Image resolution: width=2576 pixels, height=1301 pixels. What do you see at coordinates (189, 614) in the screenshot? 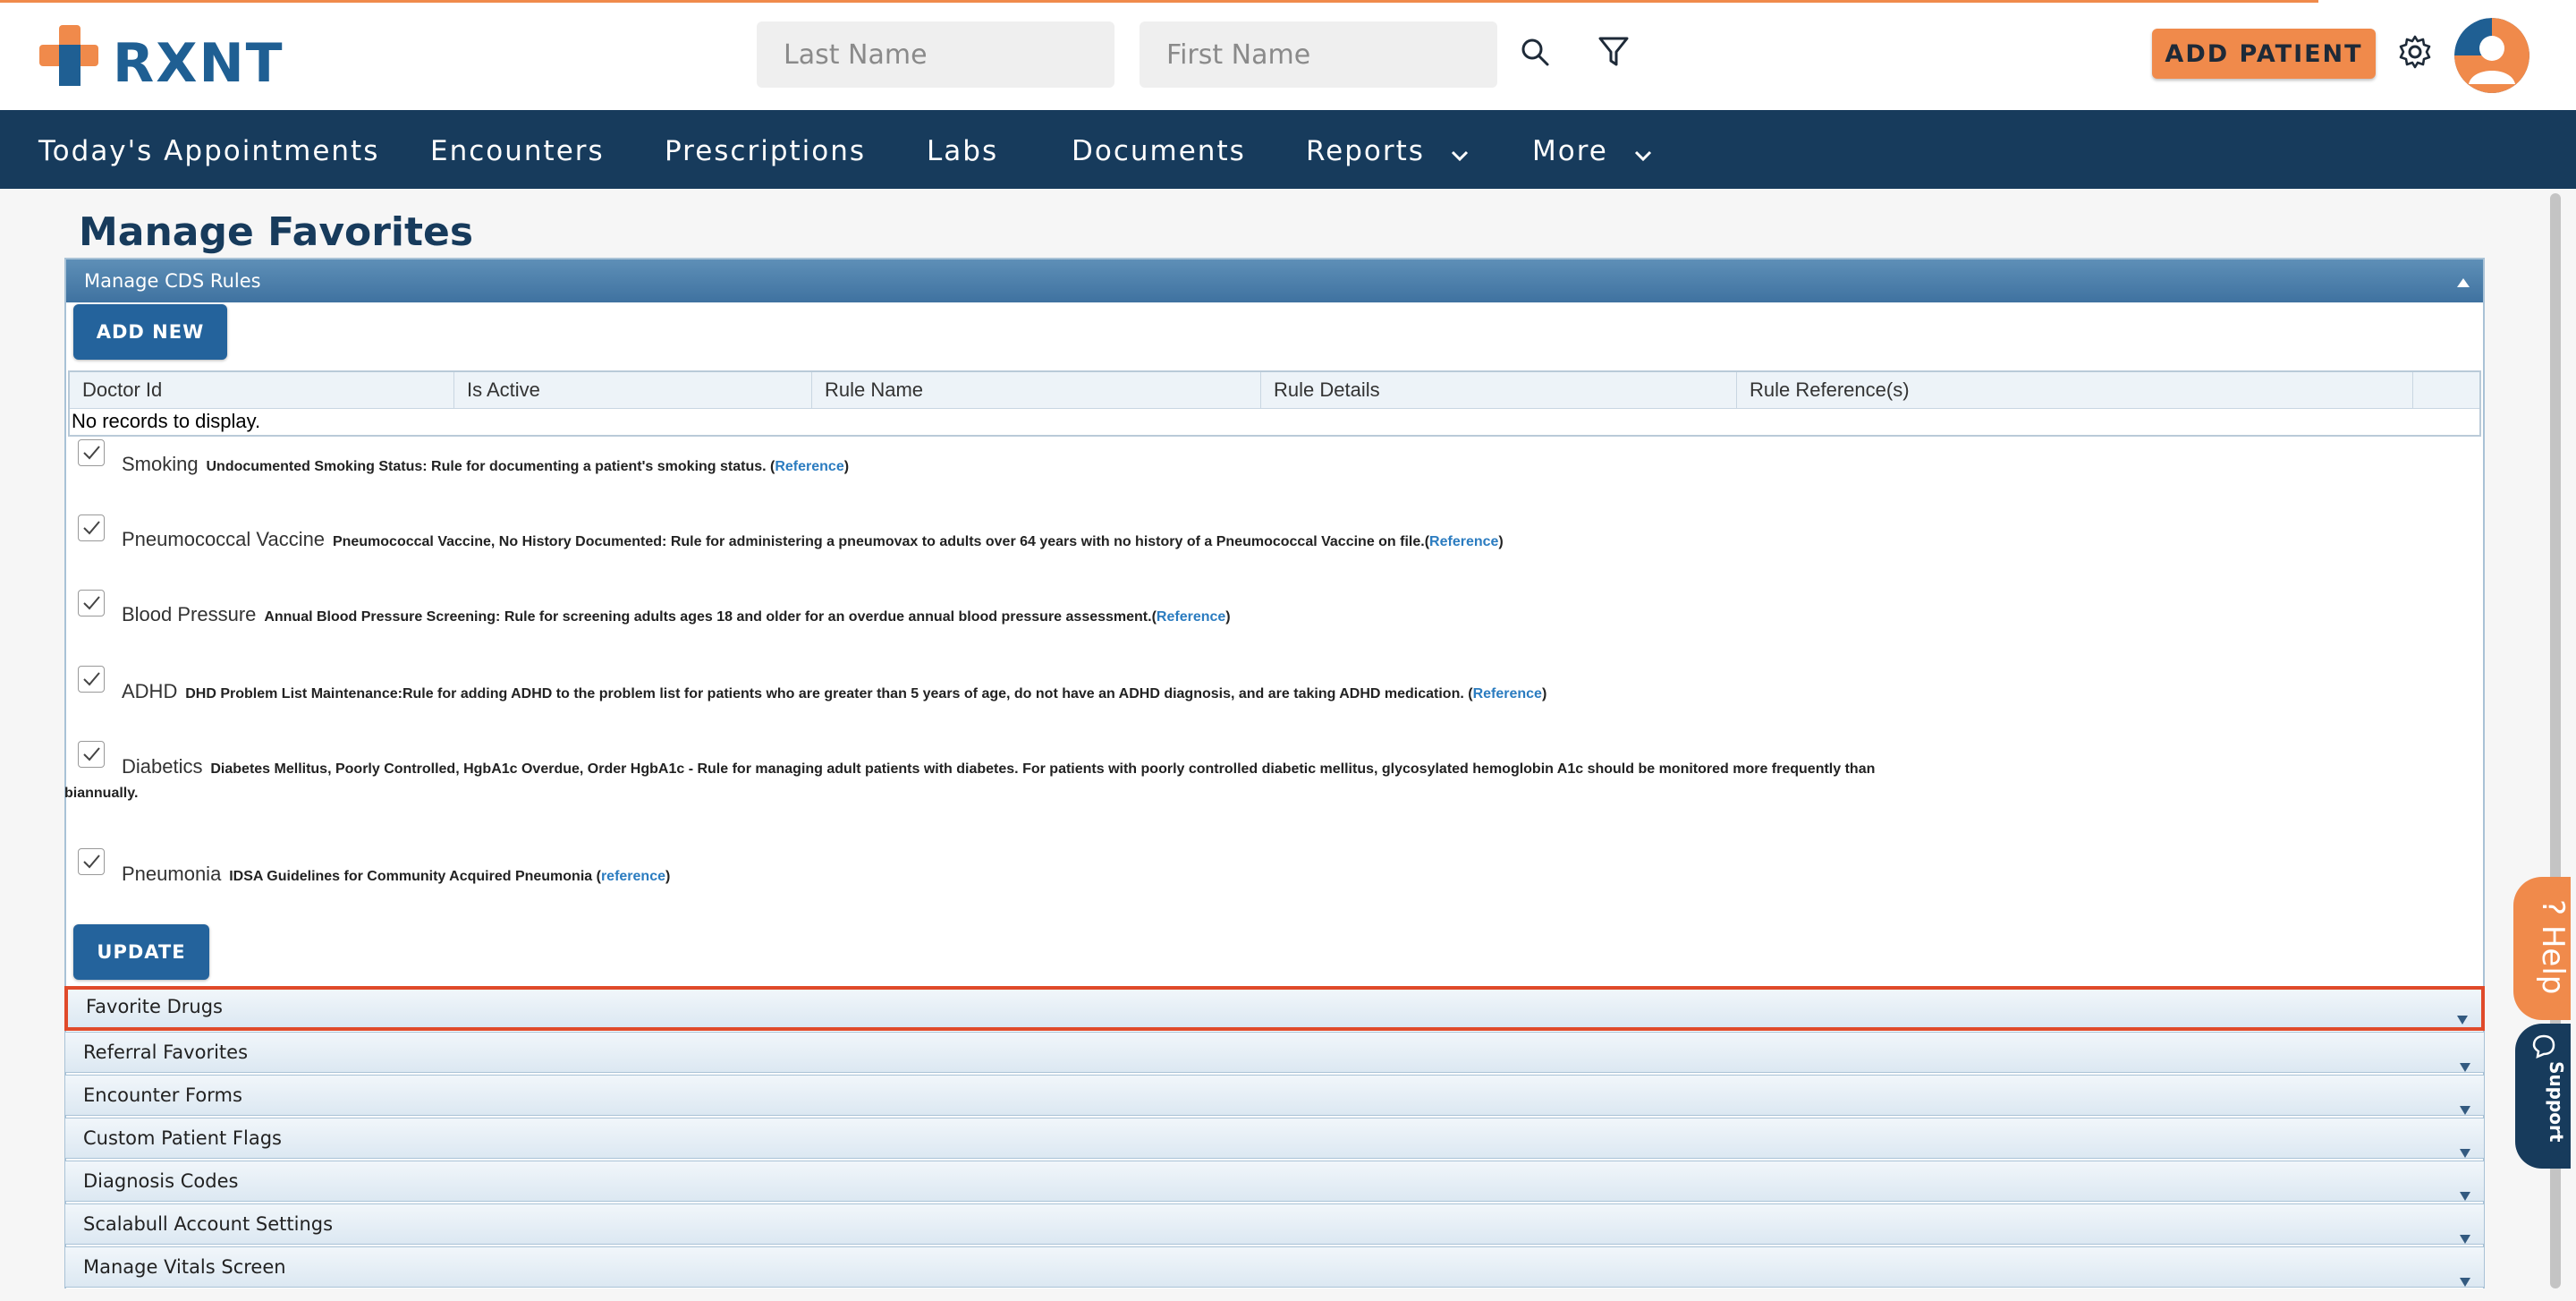
I see `rule-name: Blood Pressure` at bounding box center [189, 614].